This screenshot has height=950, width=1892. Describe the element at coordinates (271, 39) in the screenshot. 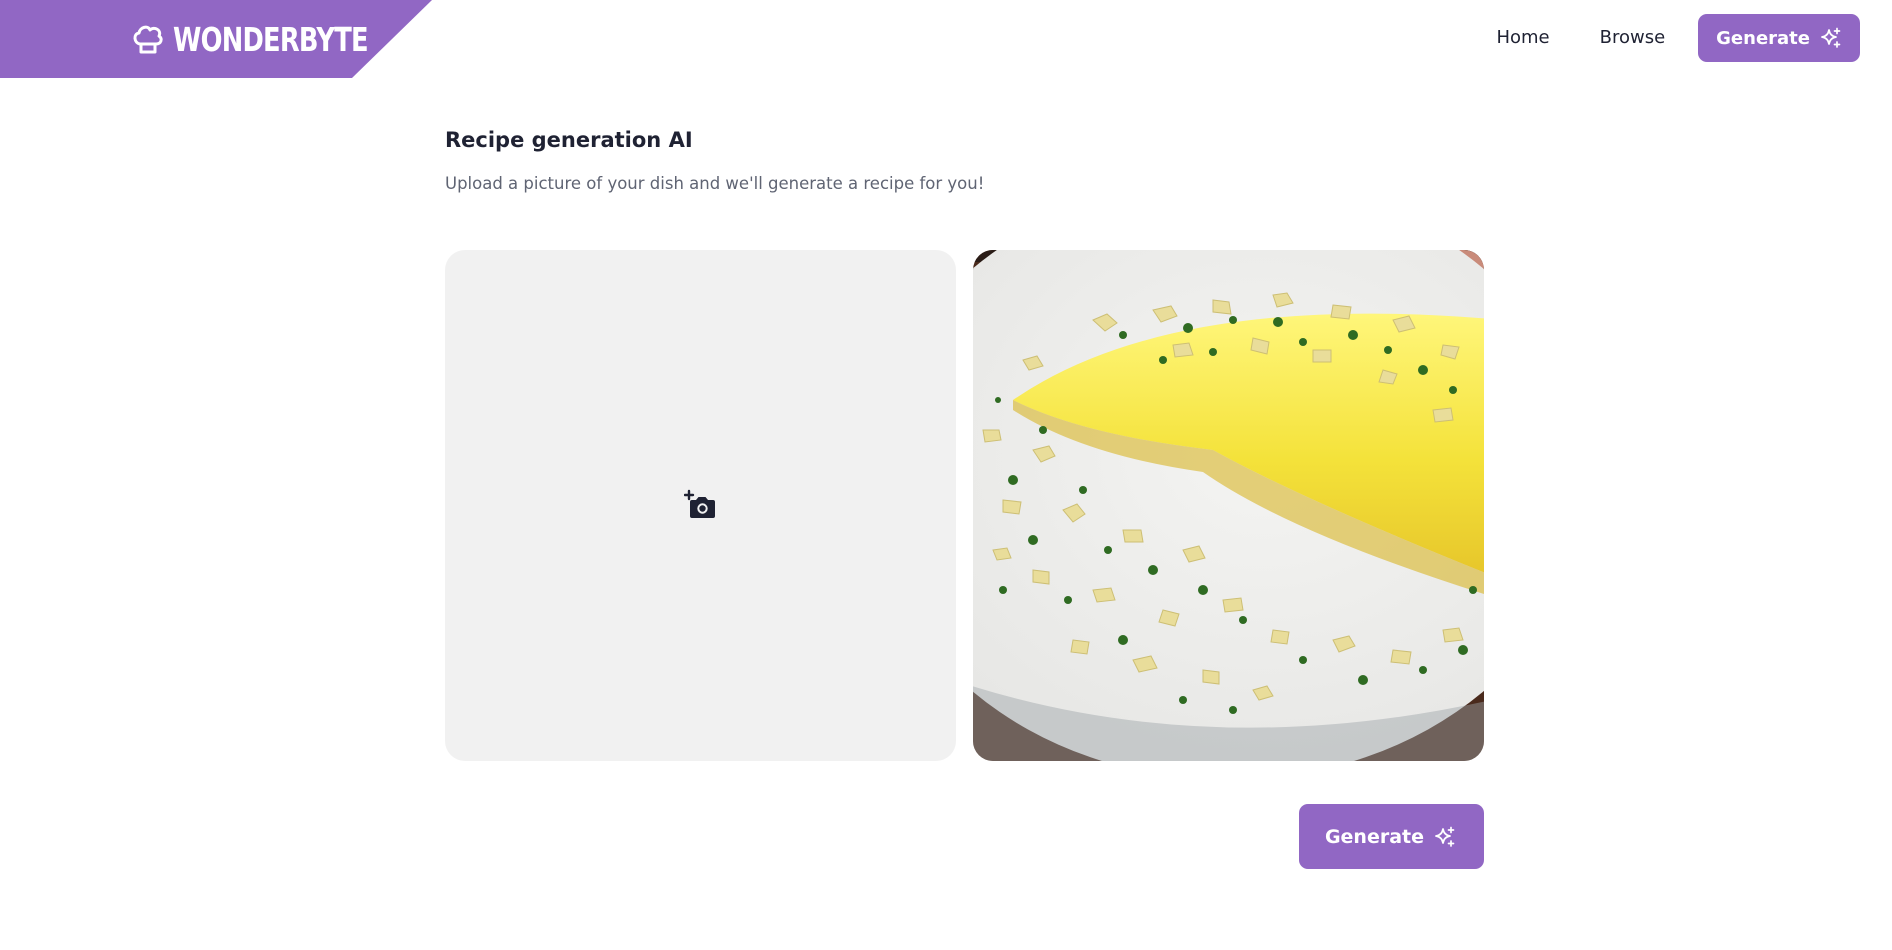

I see `brand-name: WONDERBYTE` at that location.